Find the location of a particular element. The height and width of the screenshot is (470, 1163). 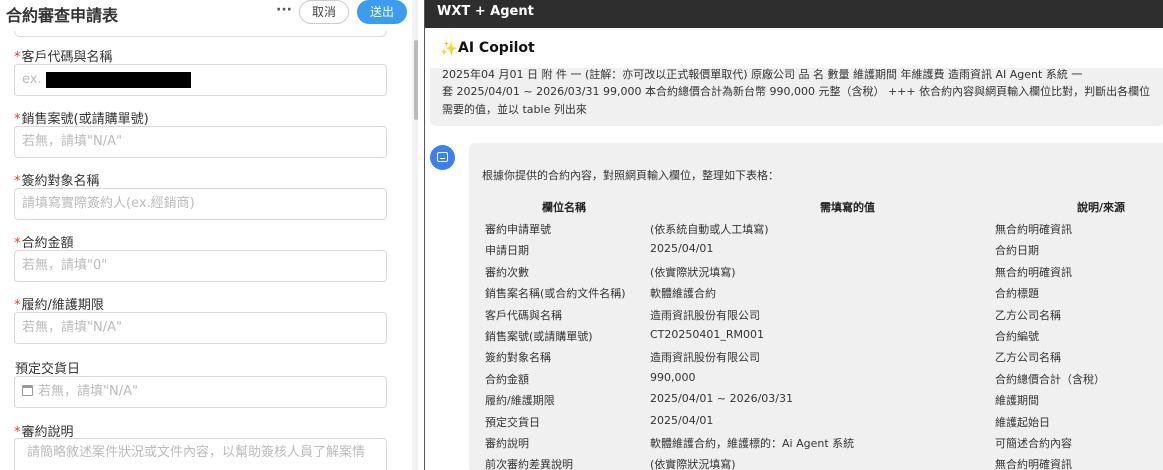

table-cell-source: 維護起始日 is located at coordinates (1022, 422).